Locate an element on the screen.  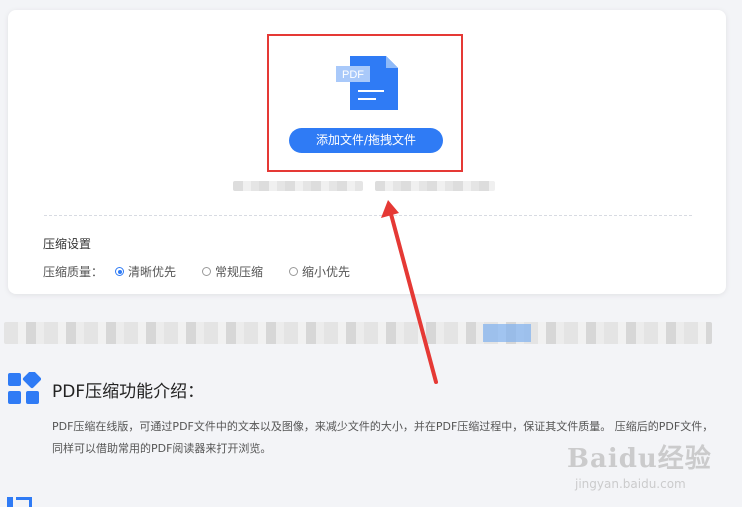
quality-option-clear: 清晰优先 is located at coordinates (145, 271).